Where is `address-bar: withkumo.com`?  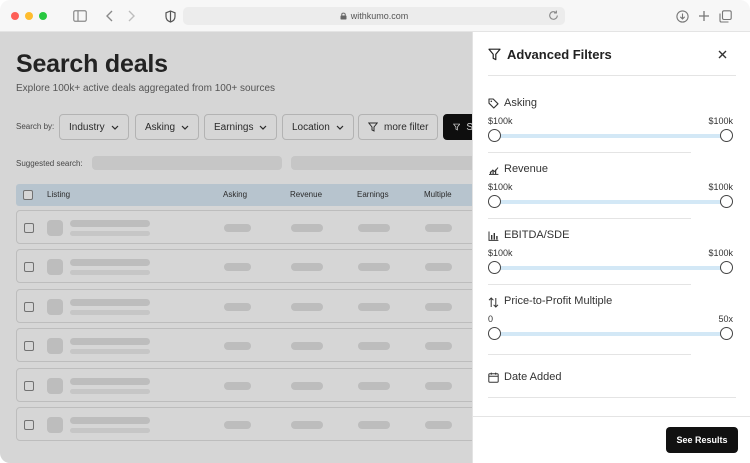 address-bar: withkumo.com is located at coordinates (374, 16).